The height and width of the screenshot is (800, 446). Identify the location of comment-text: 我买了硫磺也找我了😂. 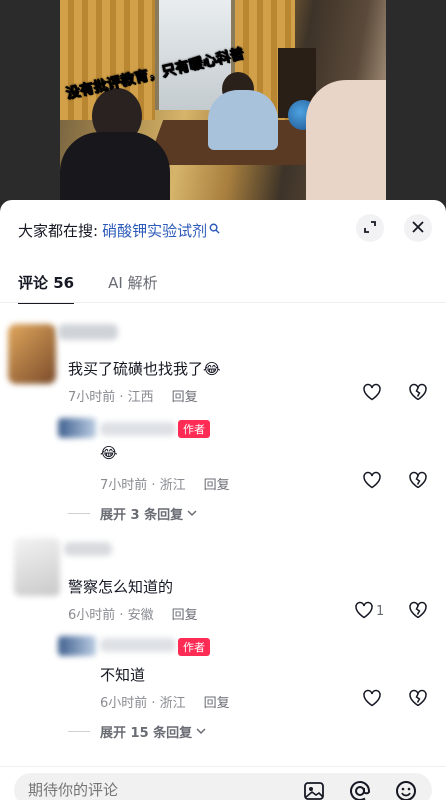
(144, 369).